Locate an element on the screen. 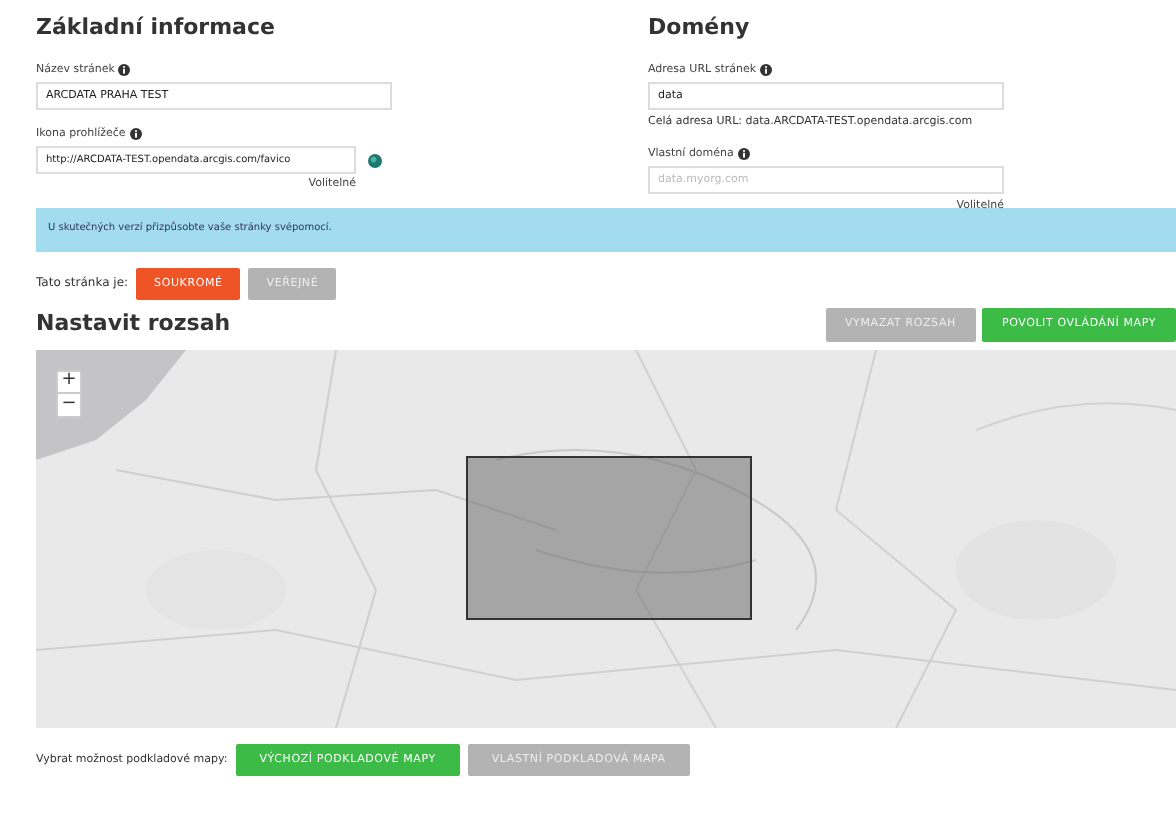 The image size is (1176, 814). section-heading: Základní informace is located at coordinates (156, 28).